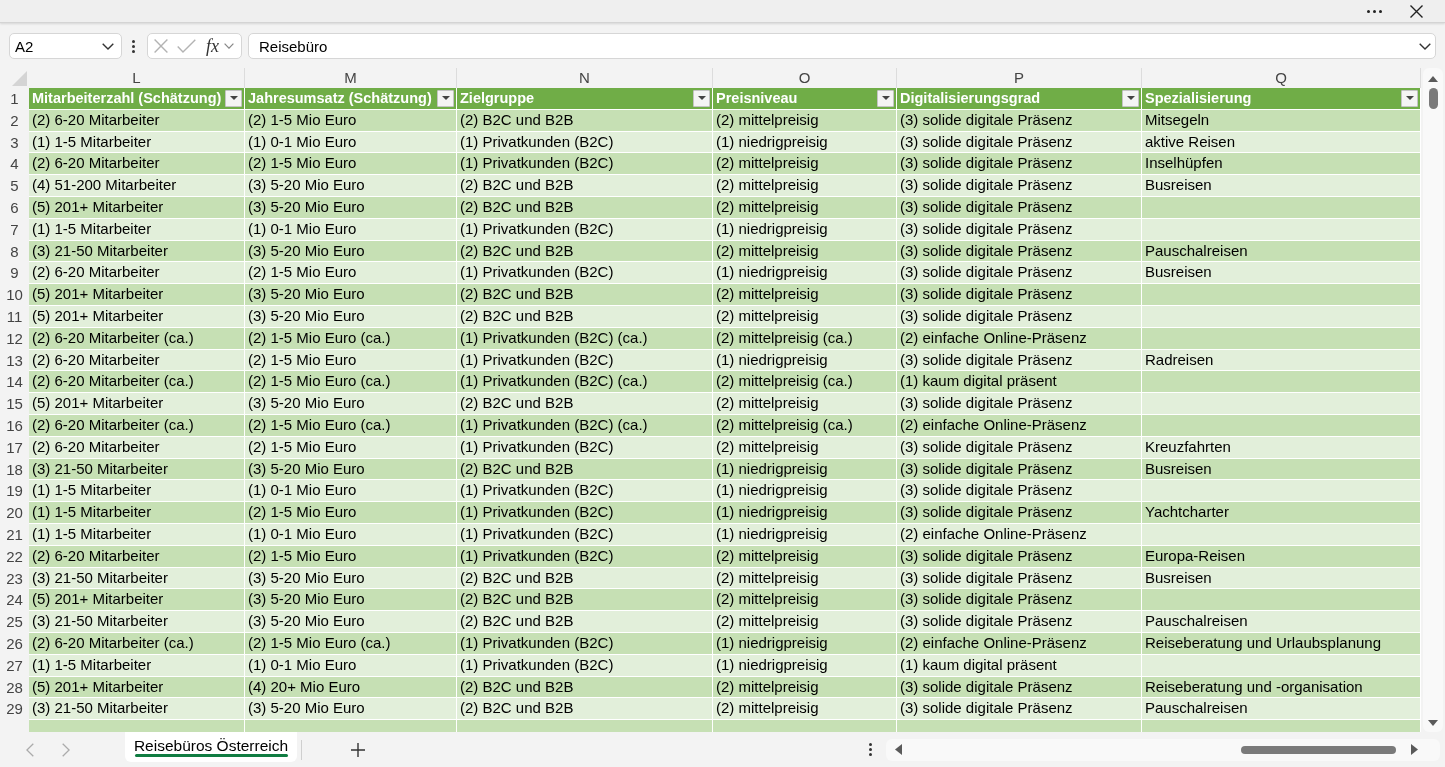  I want to click on close-icon, so click(1416, 11).